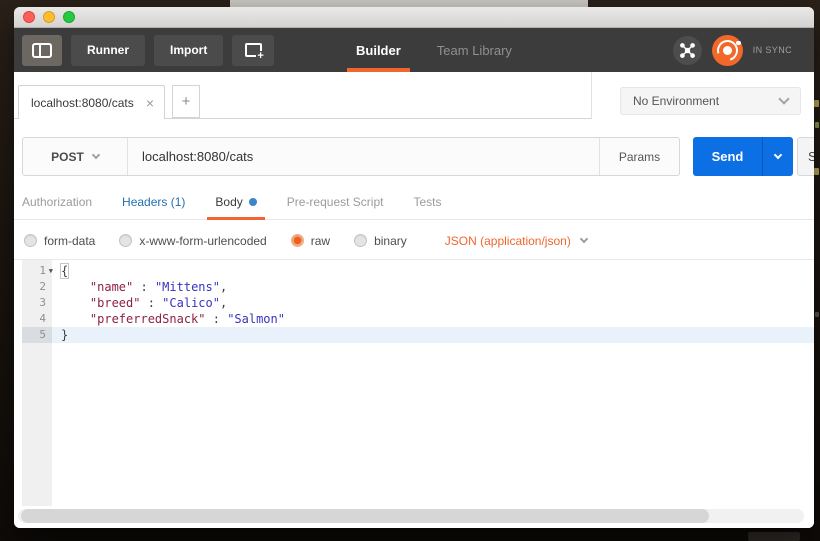  Describe the element at coordinates (49, 17) in the screenshot. I see `minimize-window-button` at that location.